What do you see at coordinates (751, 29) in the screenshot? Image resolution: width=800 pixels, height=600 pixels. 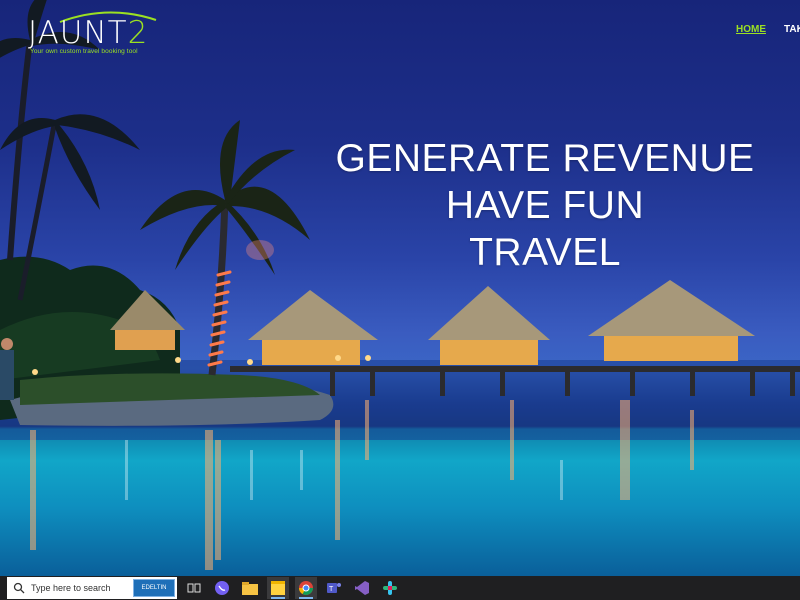 I see `nav-item-home: HOME` at bounding box center [751, 29].